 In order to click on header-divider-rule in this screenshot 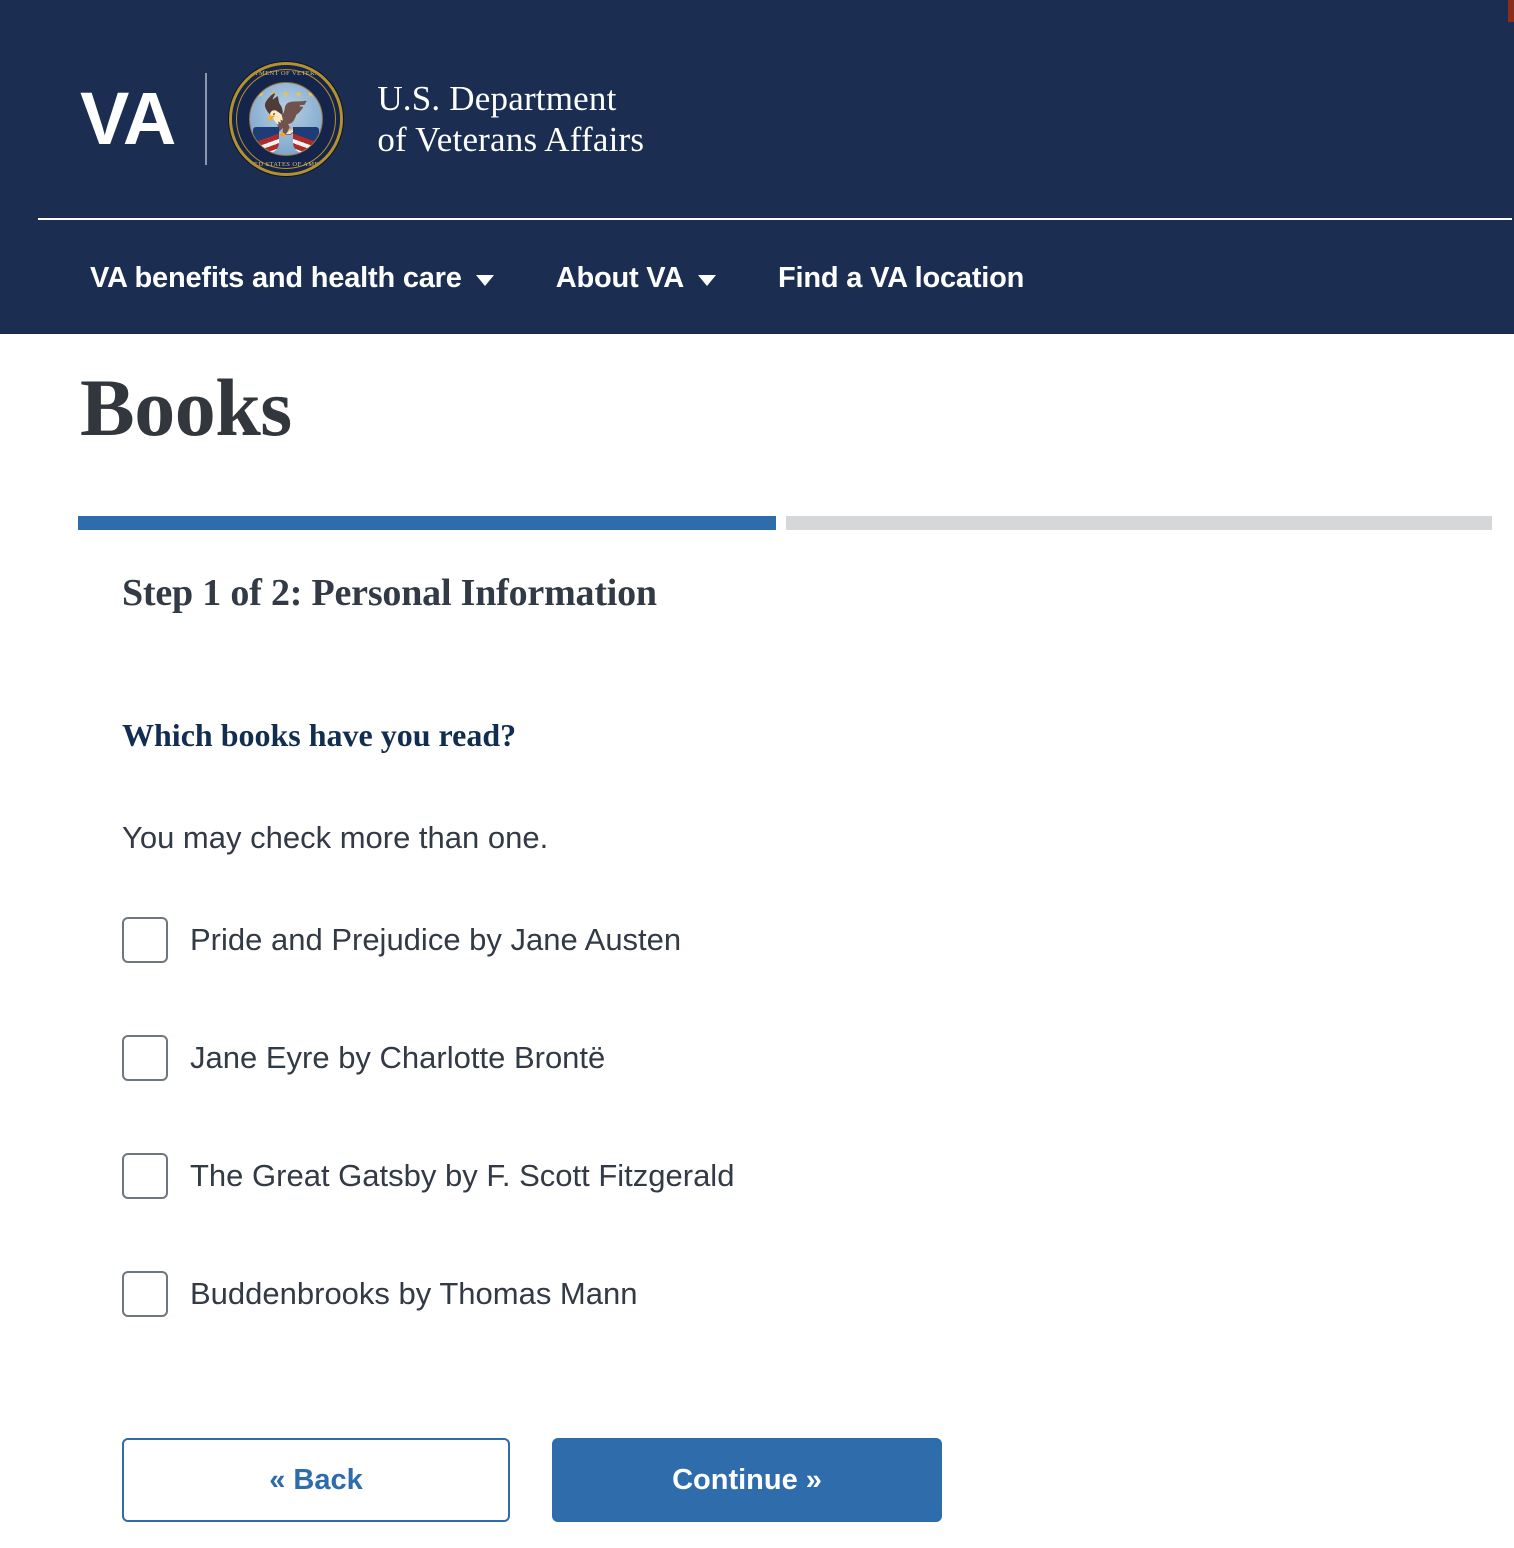, I will do `click(775, 219)`.